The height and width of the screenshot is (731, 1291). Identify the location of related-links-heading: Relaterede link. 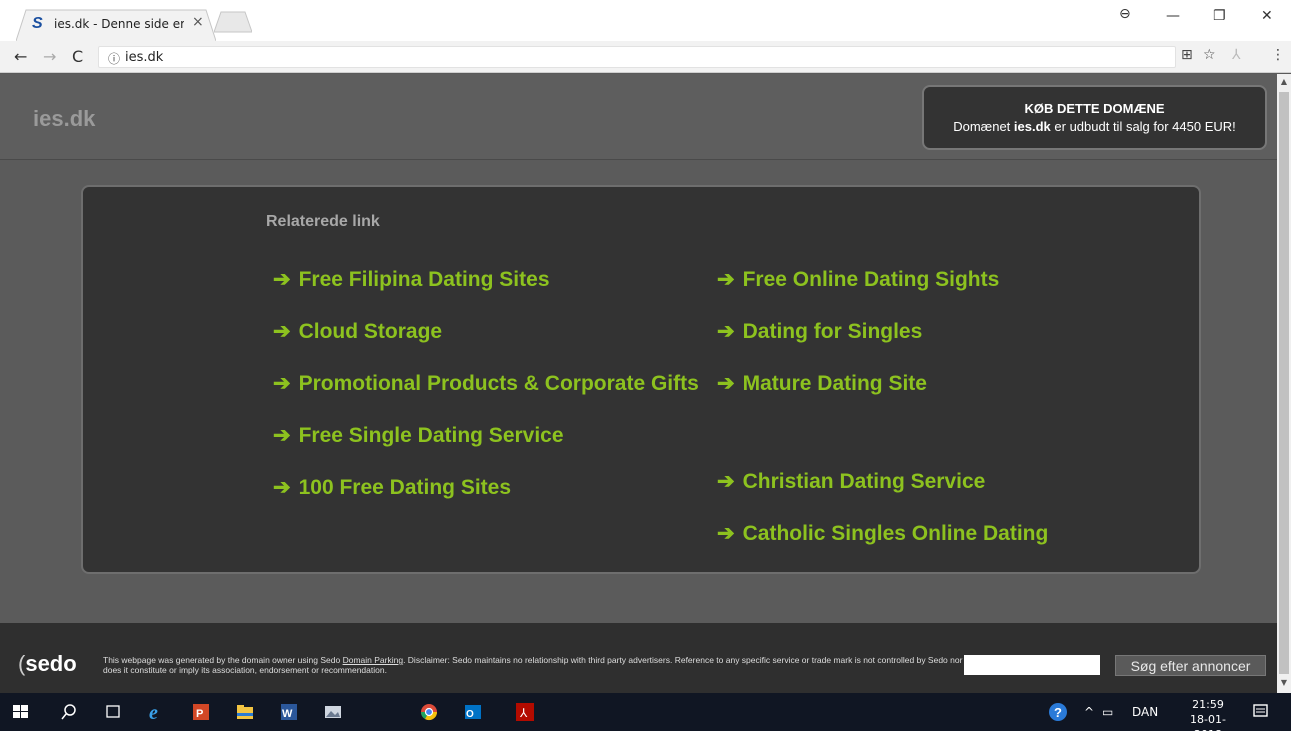
(323, 221).